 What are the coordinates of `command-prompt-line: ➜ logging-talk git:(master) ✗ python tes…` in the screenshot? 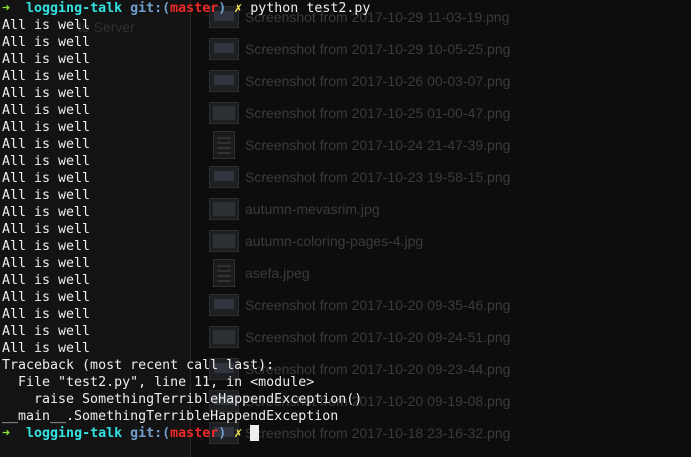 It's located at (186, 8).